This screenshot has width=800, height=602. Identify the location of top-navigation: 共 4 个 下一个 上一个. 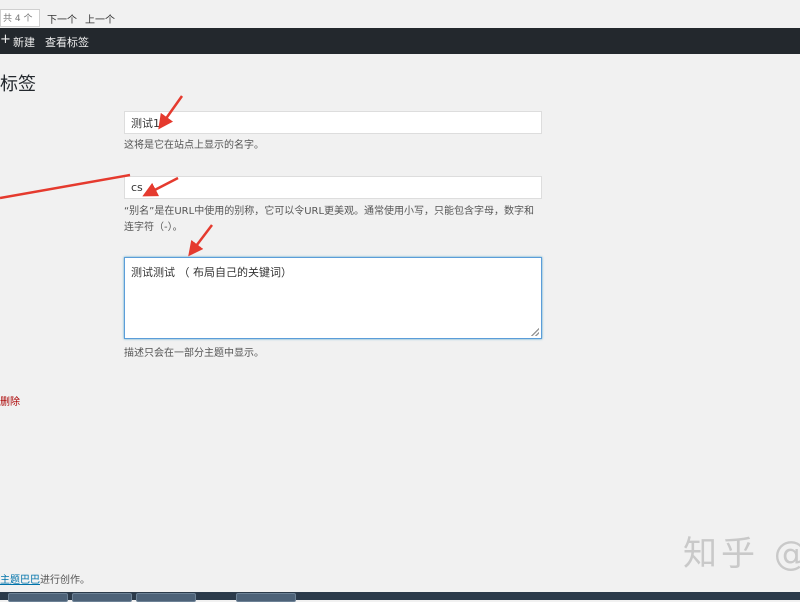
(400, 14).